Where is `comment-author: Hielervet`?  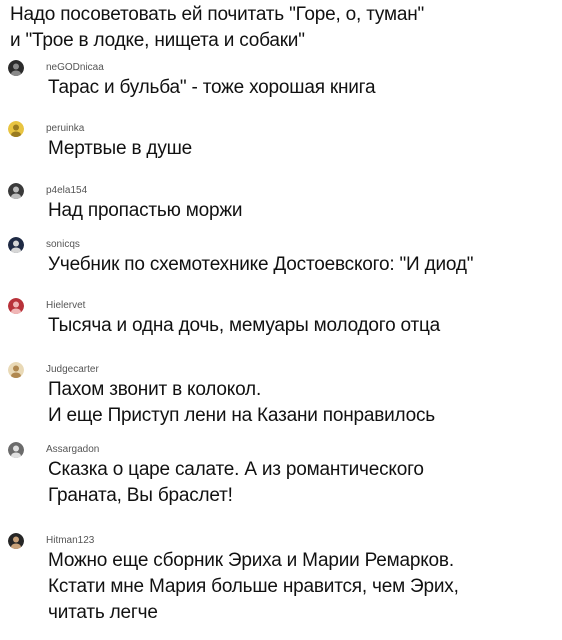 comment-author: Hielervet is located at coordinates (65, 305).